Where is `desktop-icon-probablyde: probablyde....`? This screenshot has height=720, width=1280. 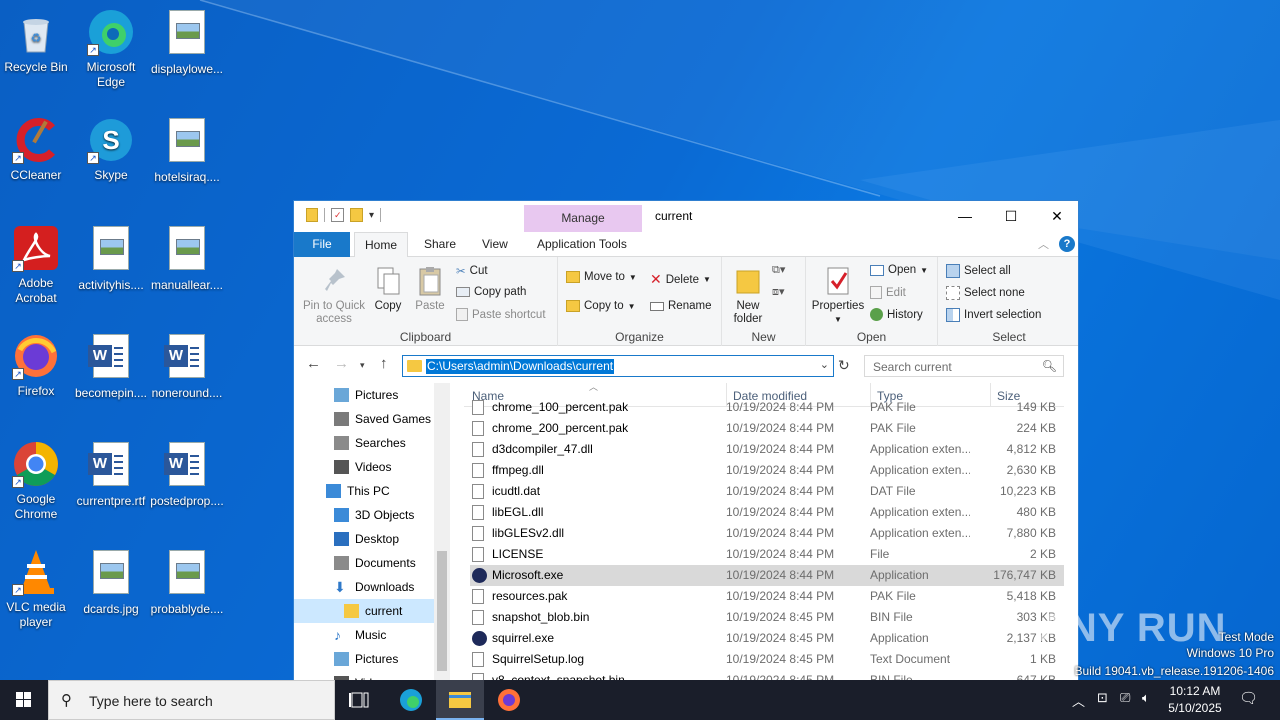
desktop-icon-probablyde: probablyde.... is located at coordinates (187, 582).